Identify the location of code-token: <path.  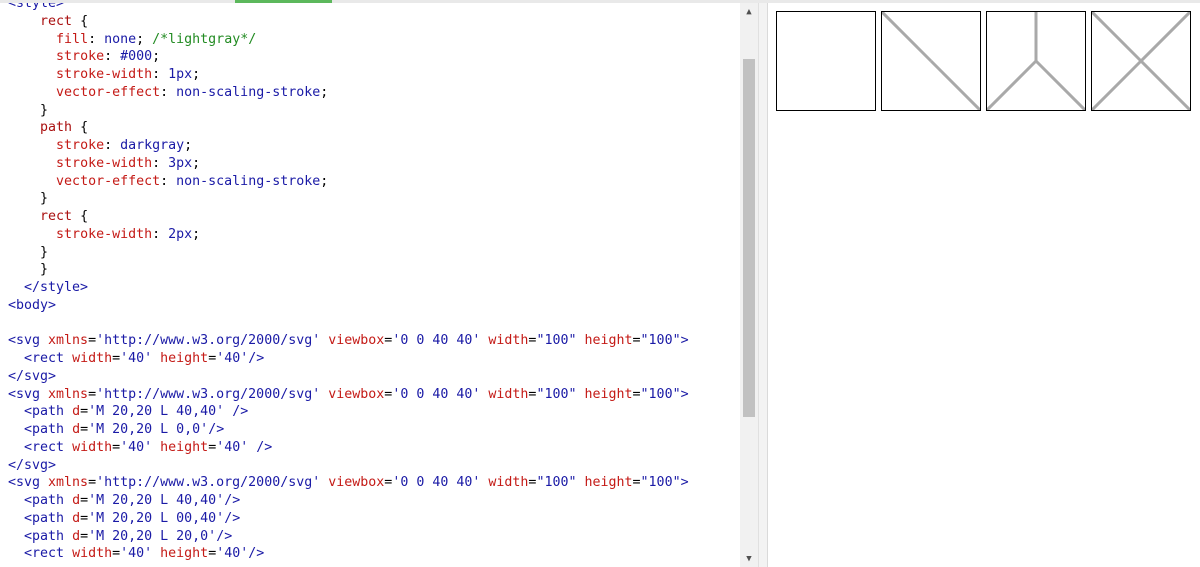
(48, 500).